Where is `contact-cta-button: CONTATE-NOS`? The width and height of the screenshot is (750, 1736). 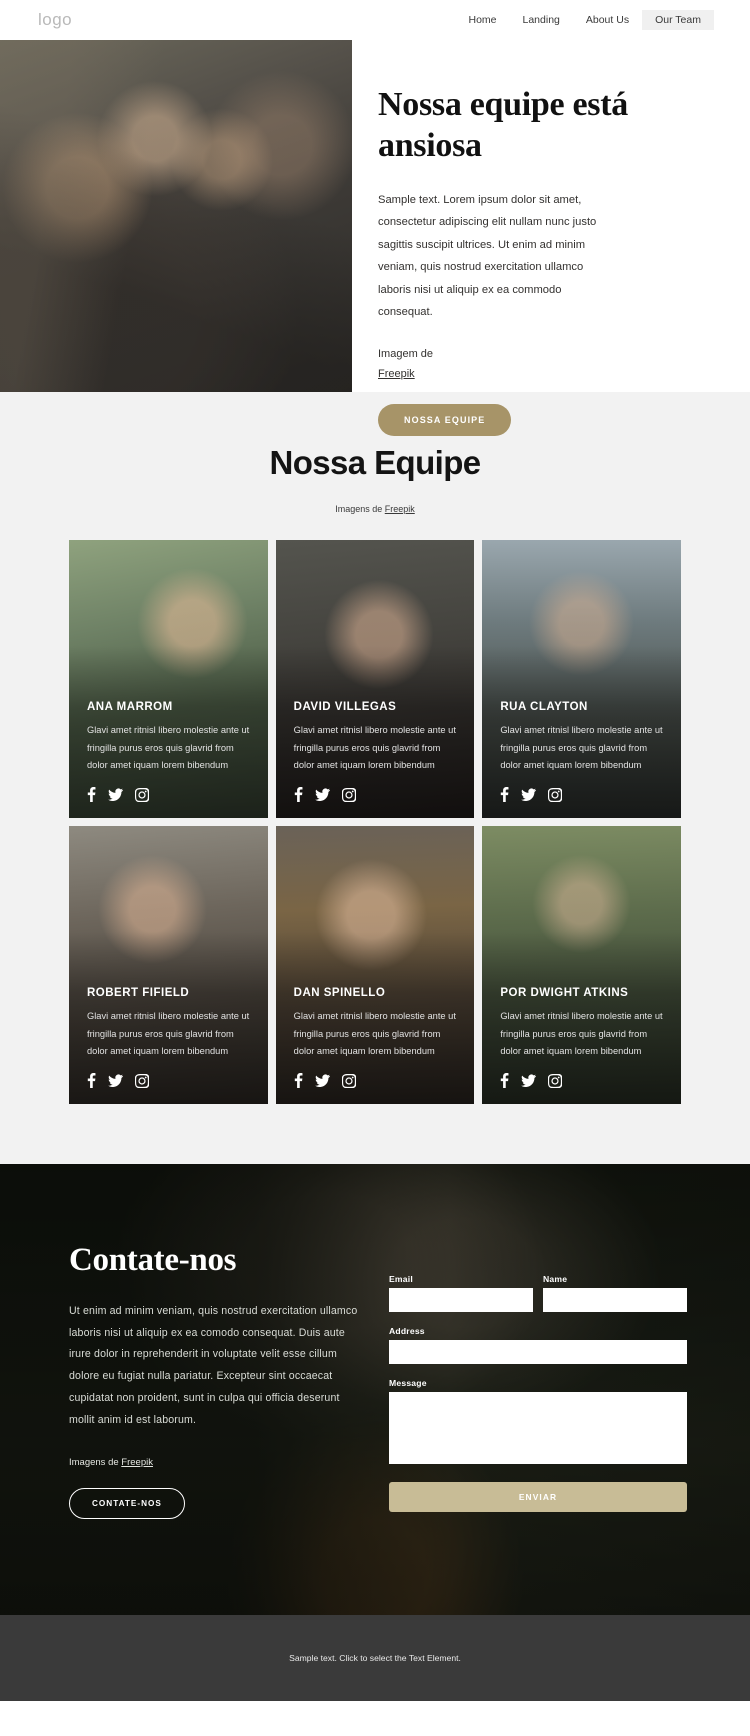
contact-cta-button: CONTATE-NOS is located at coordinates (127, 1504).